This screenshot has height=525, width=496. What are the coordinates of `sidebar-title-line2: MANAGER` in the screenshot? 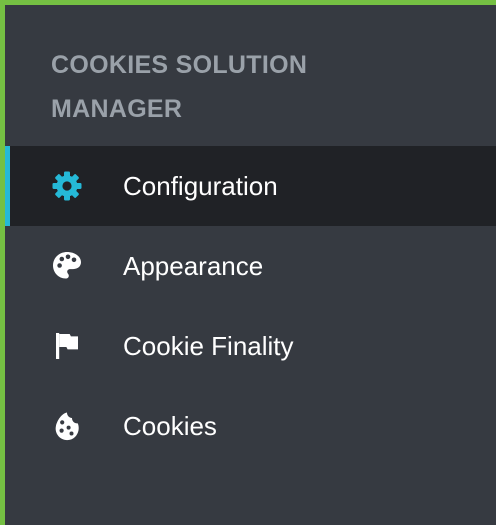 It's located at (117, 109).